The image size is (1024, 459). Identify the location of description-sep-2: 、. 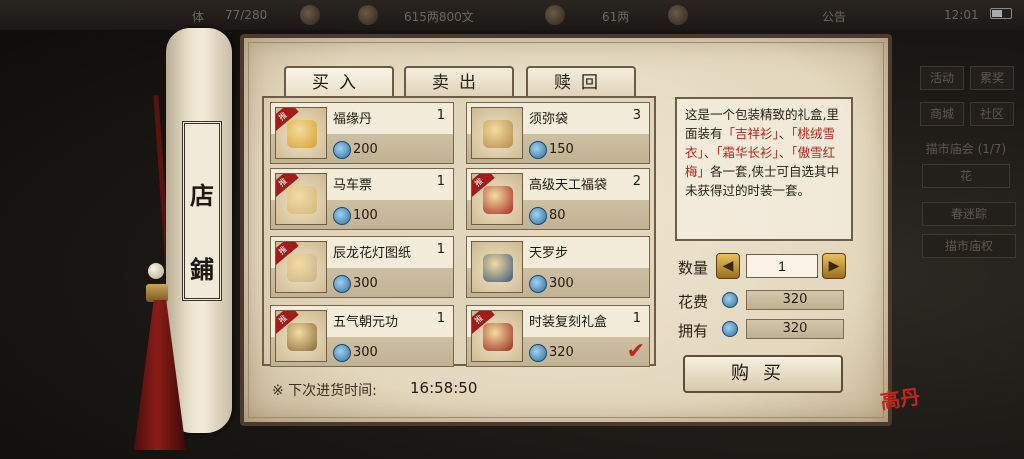
(710, 152).